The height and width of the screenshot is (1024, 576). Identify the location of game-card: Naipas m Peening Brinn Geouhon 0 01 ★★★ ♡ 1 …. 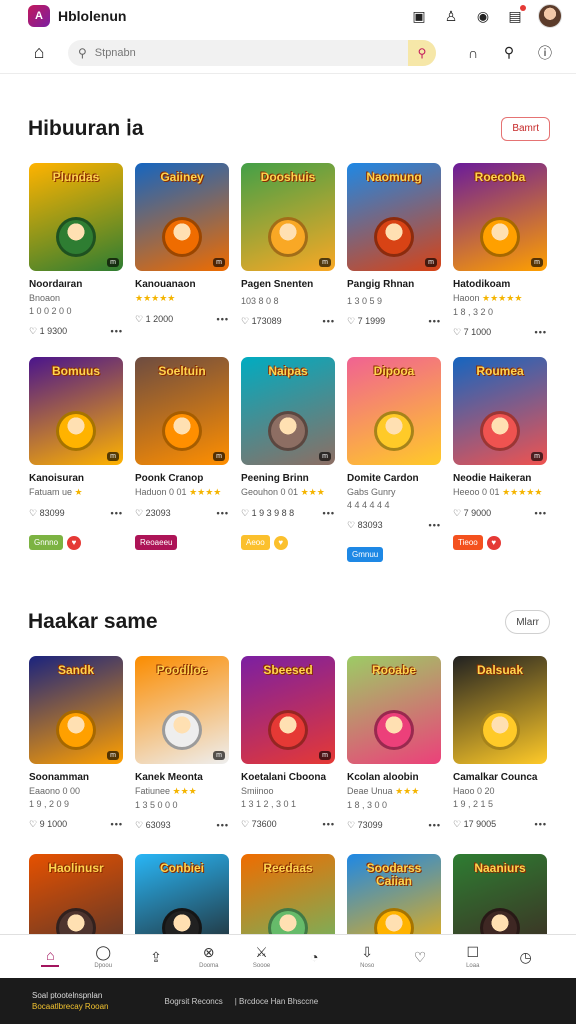
(288, 459).